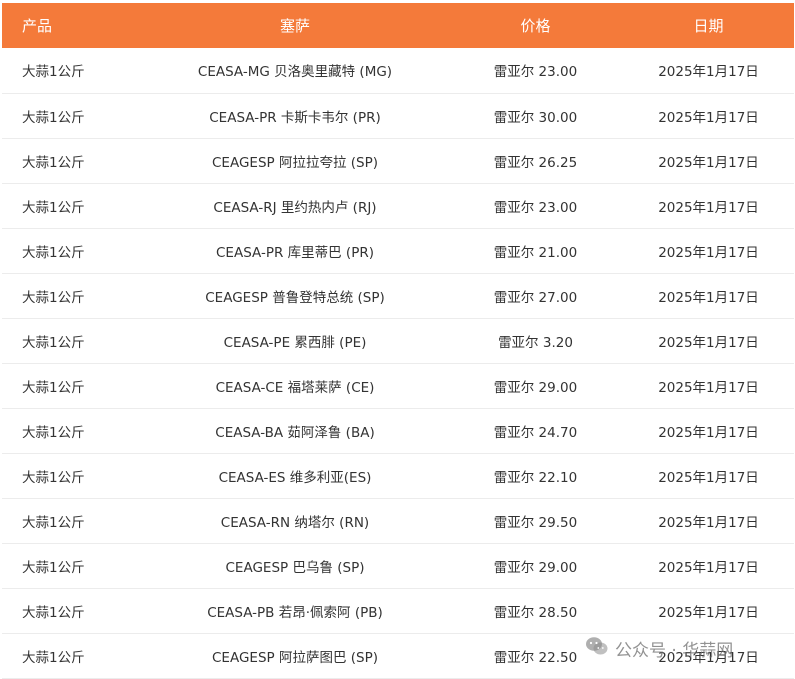 The width and height of the screenshot is (795, 679). Describe the element at coordinates (295, 341) in the screenshot. I see `cell-market: CEASA-PE 累西腓 (PE)` at that location.